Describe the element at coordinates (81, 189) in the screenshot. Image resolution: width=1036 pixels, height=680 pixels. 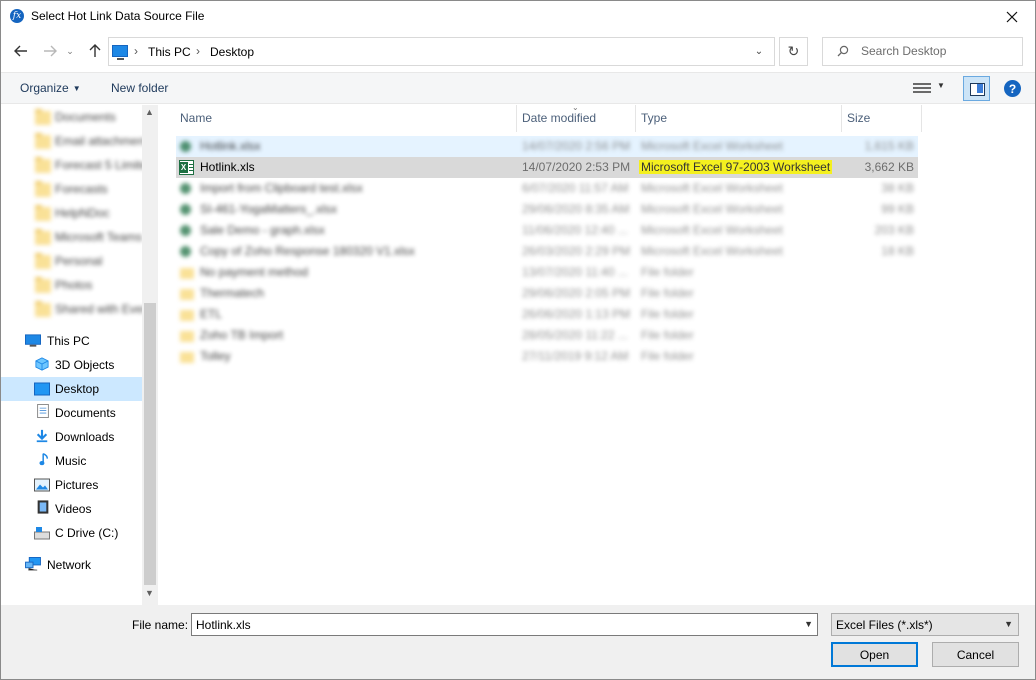
I see `nav-item-label: Forecasts` at that location.